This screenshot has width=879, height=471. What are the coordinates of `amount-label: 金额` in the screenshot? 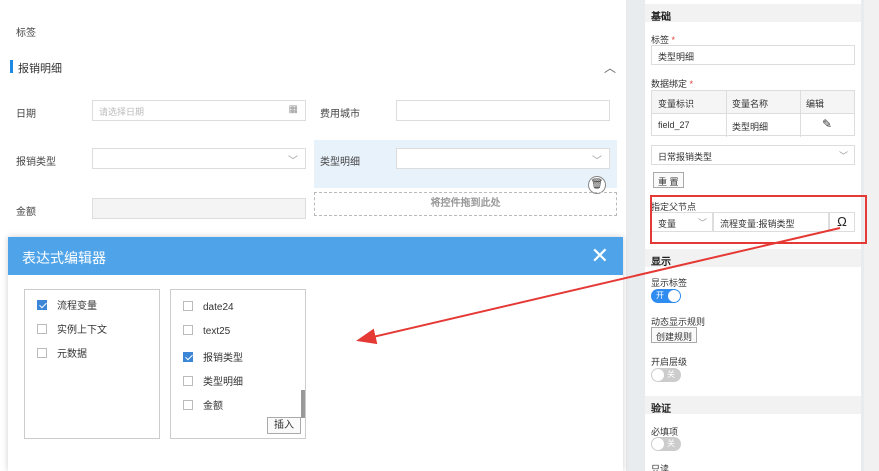 It's located at (26, 212).